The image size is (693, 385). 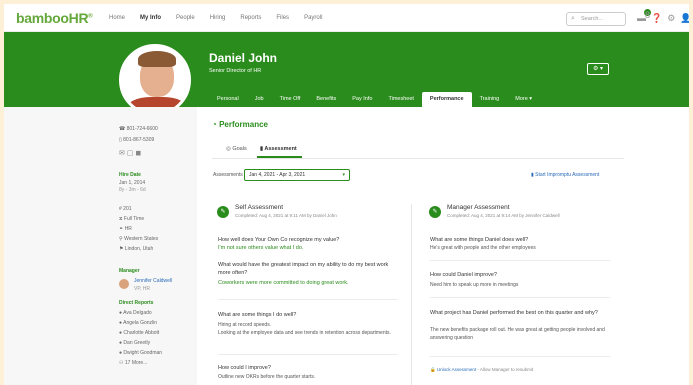 I want to click on employment-status: ⧖ Full Time, so click(x=132, y=219).